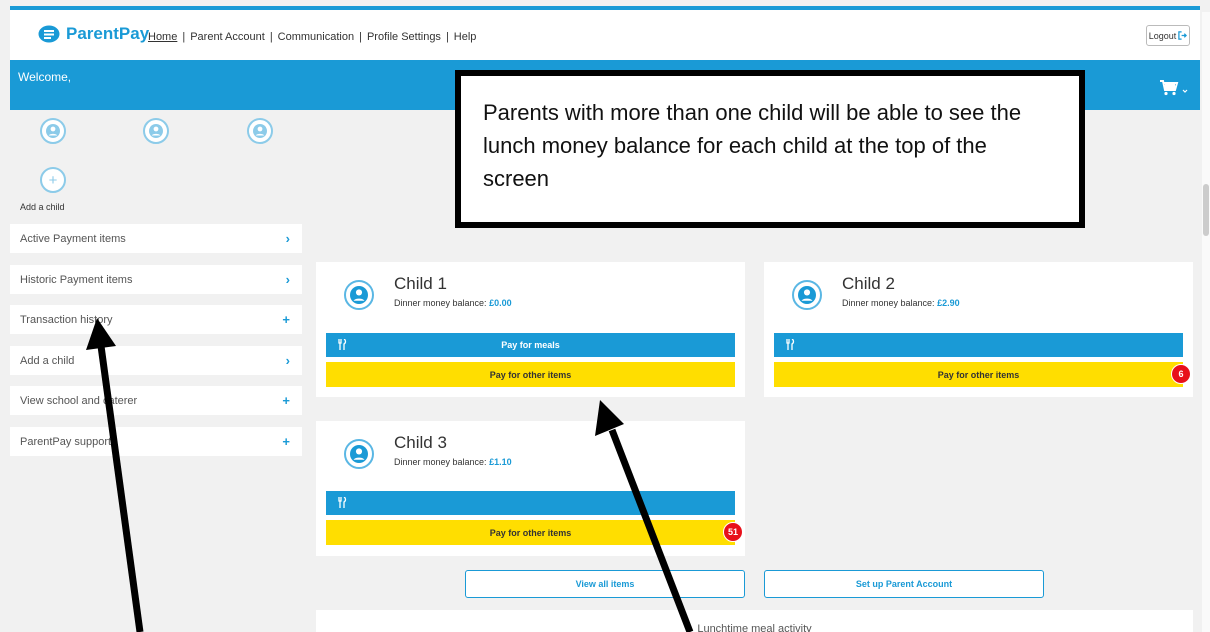  What do you see at coordinates (227, 37) in the screenshot?
I see `nav-parent-account: Parent Account` at bounding box center [227, 37].